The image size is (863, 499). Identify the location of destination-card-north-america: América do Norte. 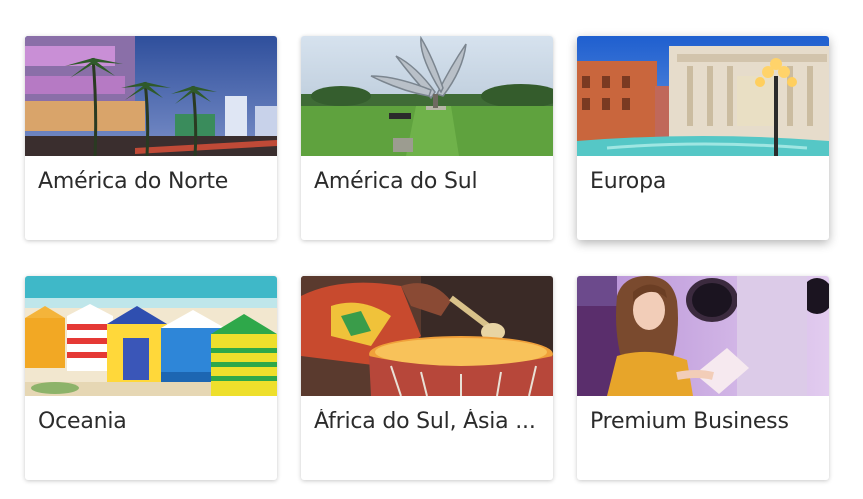
(151, 138).